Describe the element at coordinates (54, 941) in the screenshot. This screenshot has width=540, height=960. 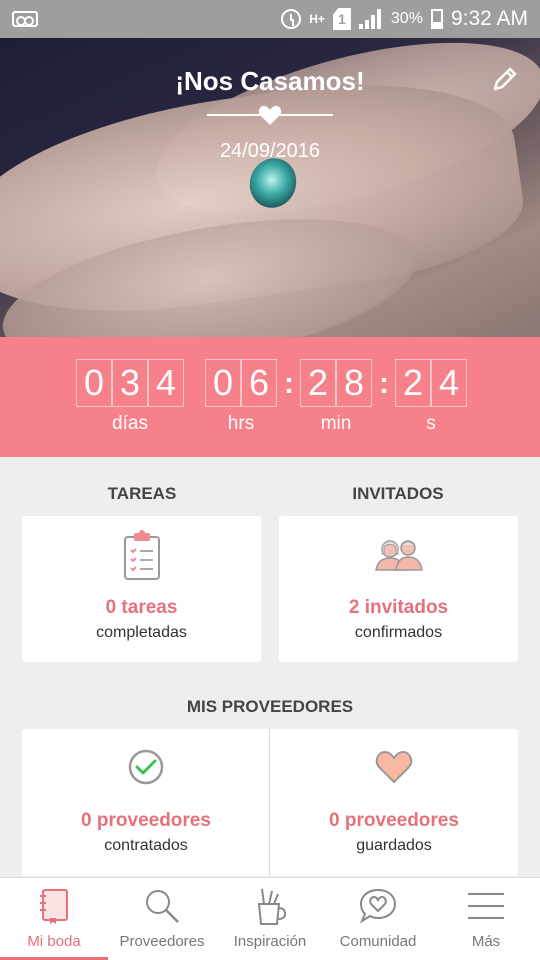
I see `nav-label: Mi boda` at that location.